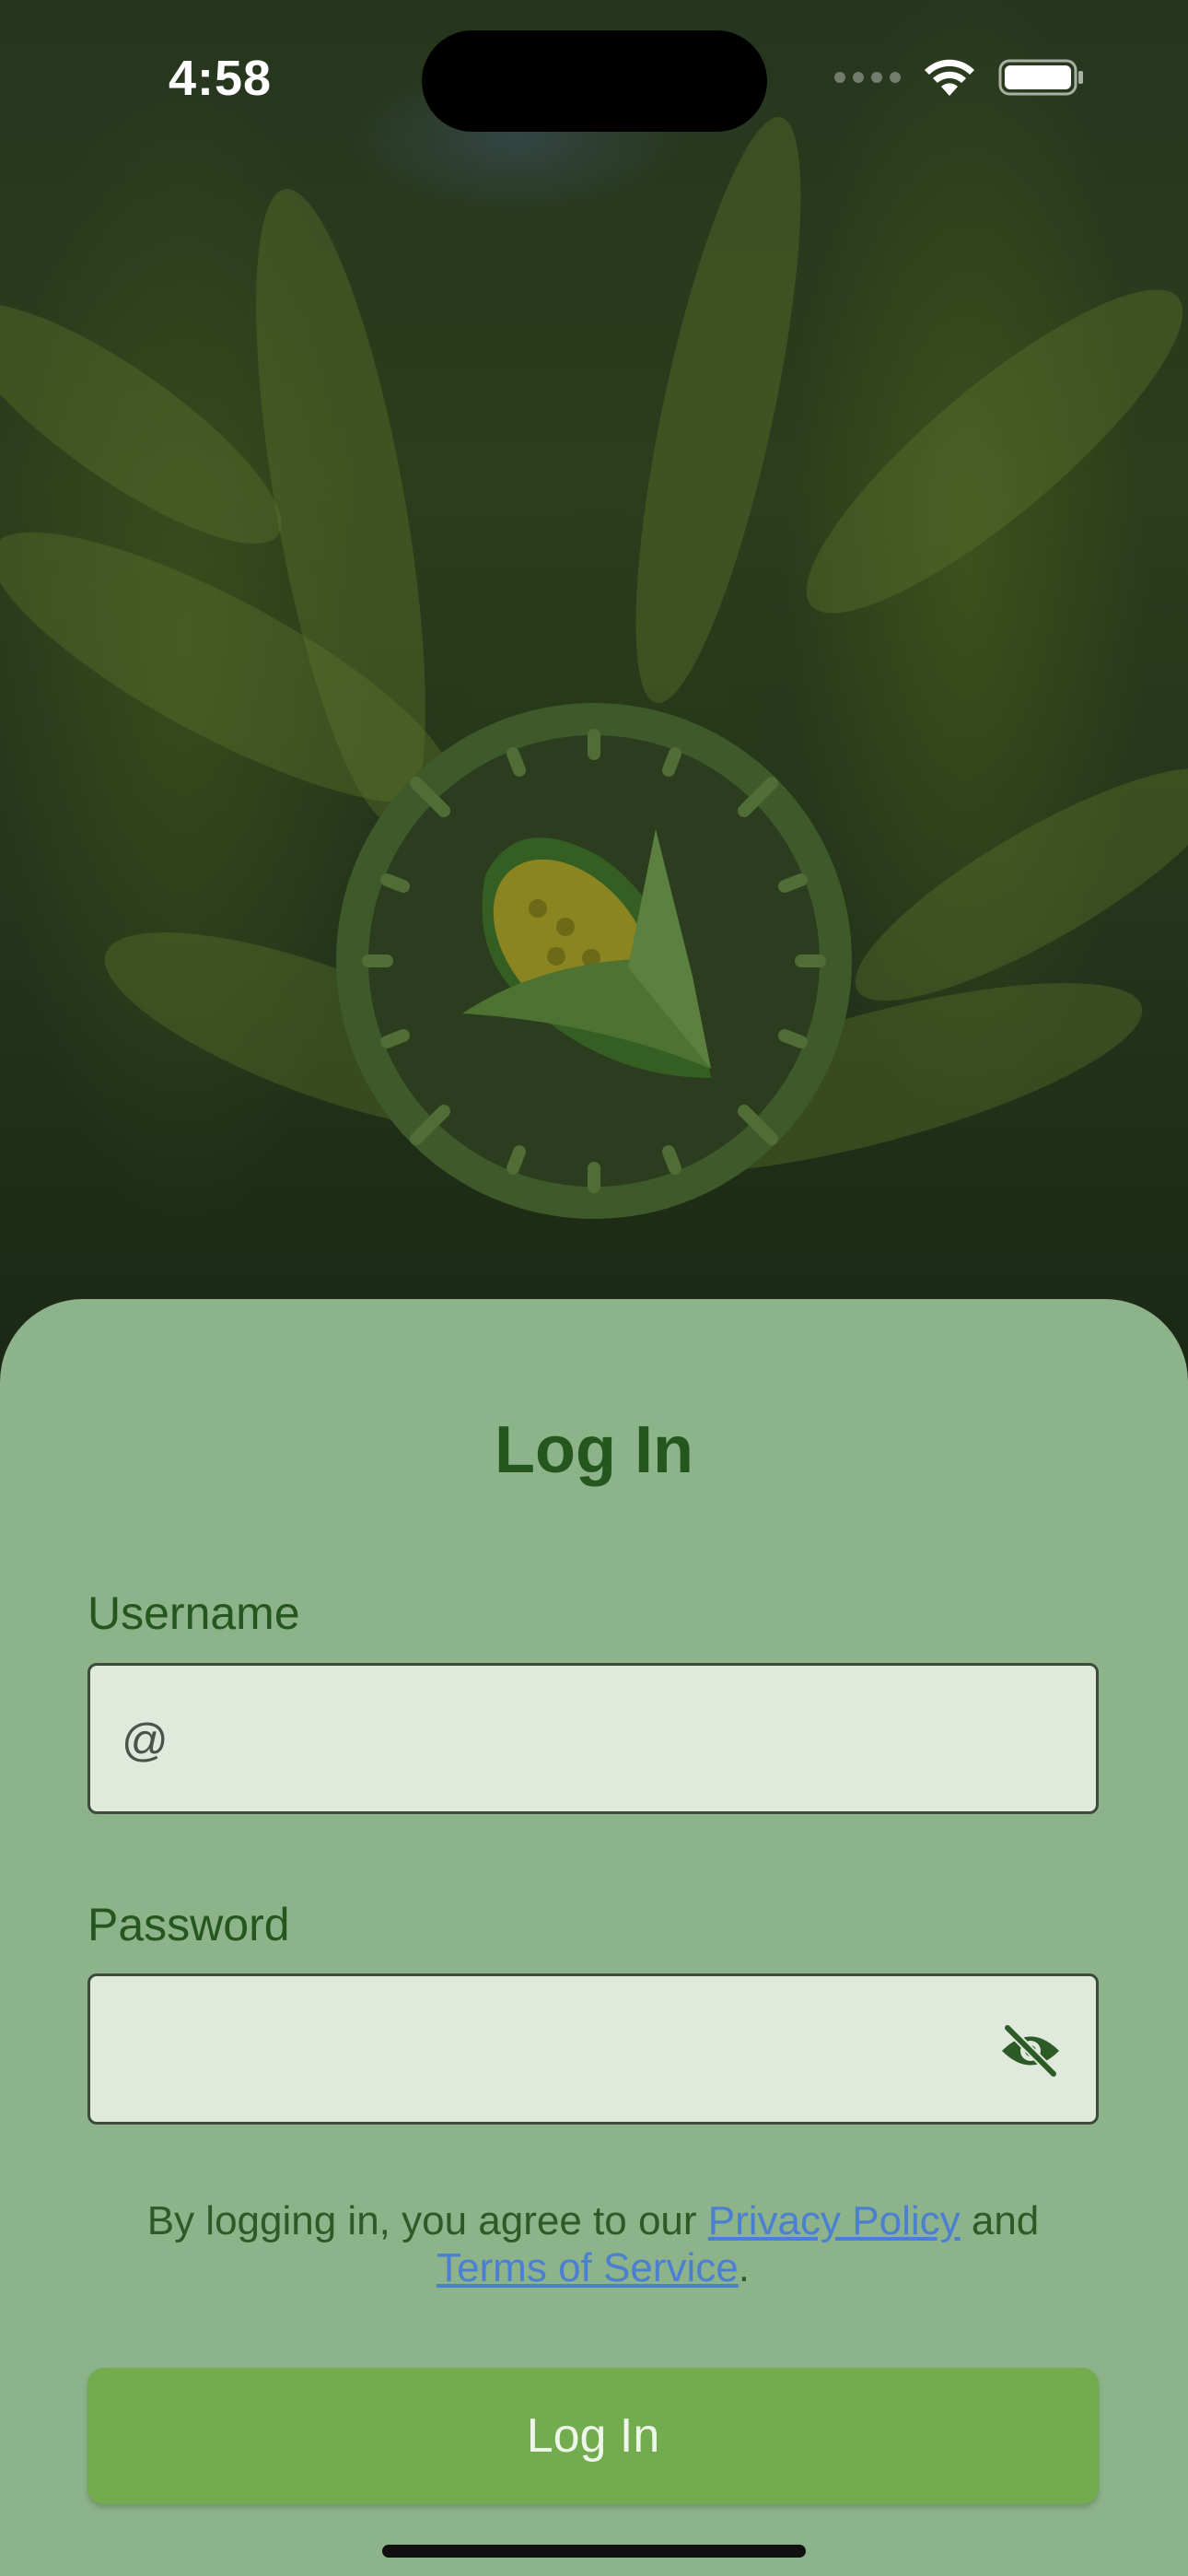  I want to click on cellular-signal-icon, so click(867, 77).